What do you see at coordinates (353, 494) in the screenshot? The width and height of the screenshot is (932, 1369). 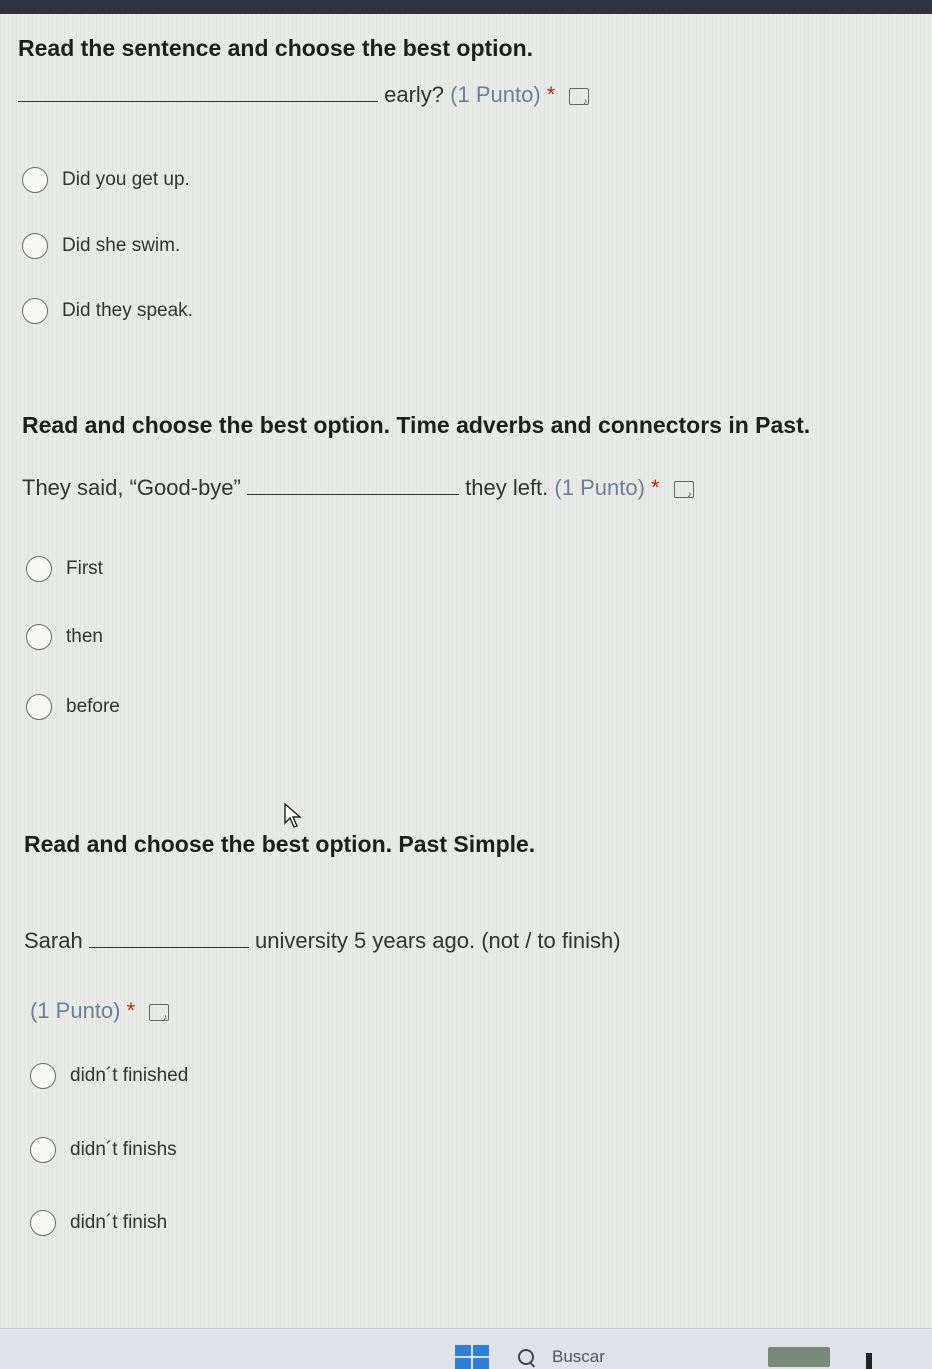 I see `question-2-blank` at bounding box center [353, 494].